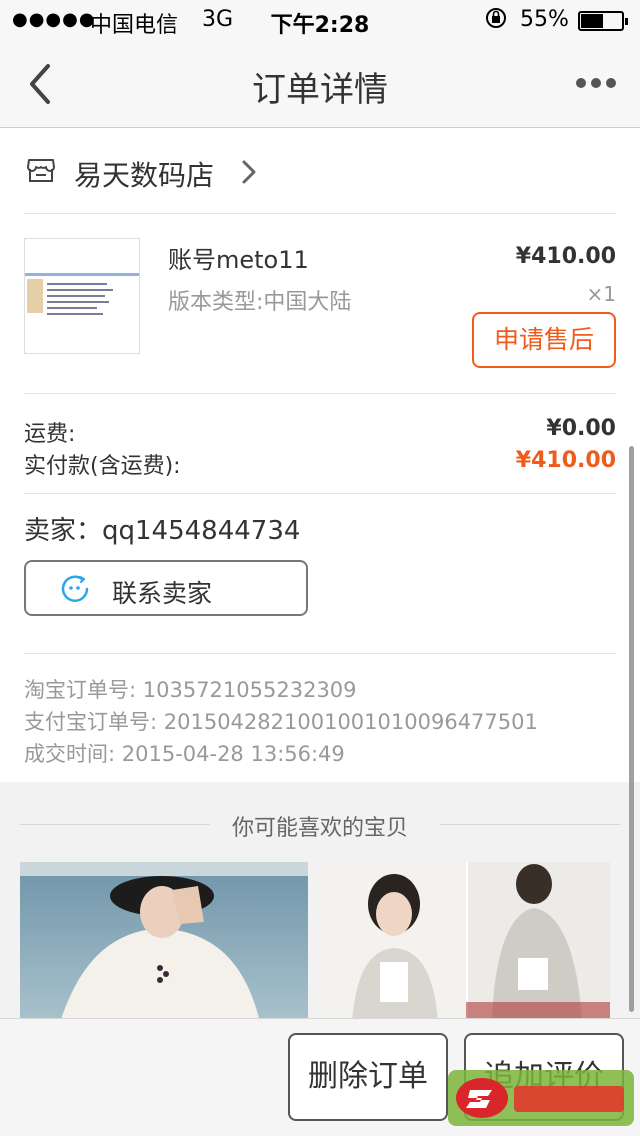 The width and height of the screenshot is (640, 1136). I want to click on status-bar: ●●●●● 中国电信 3G 下午2:28 55%, so click(320, 20).